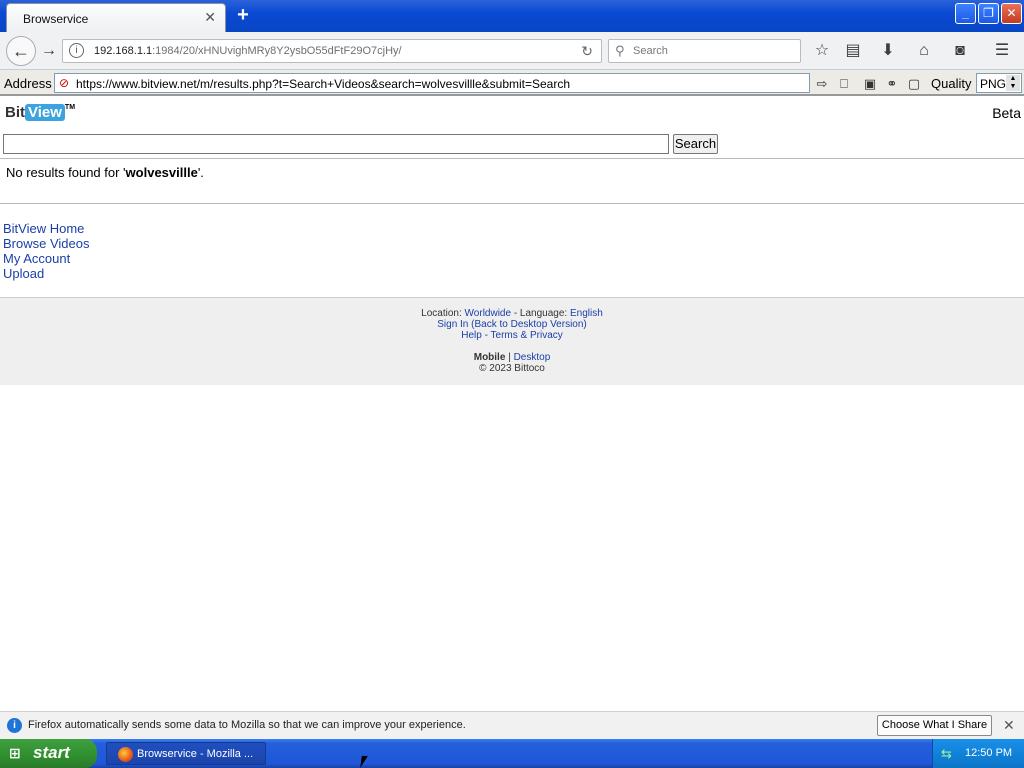 Image resolution: width=1024 pixels, height=768 pixels. What do you see at coordinates (28, 83) in the screenshot?
I see `address-label: Address` at bounding box center [28, 83].